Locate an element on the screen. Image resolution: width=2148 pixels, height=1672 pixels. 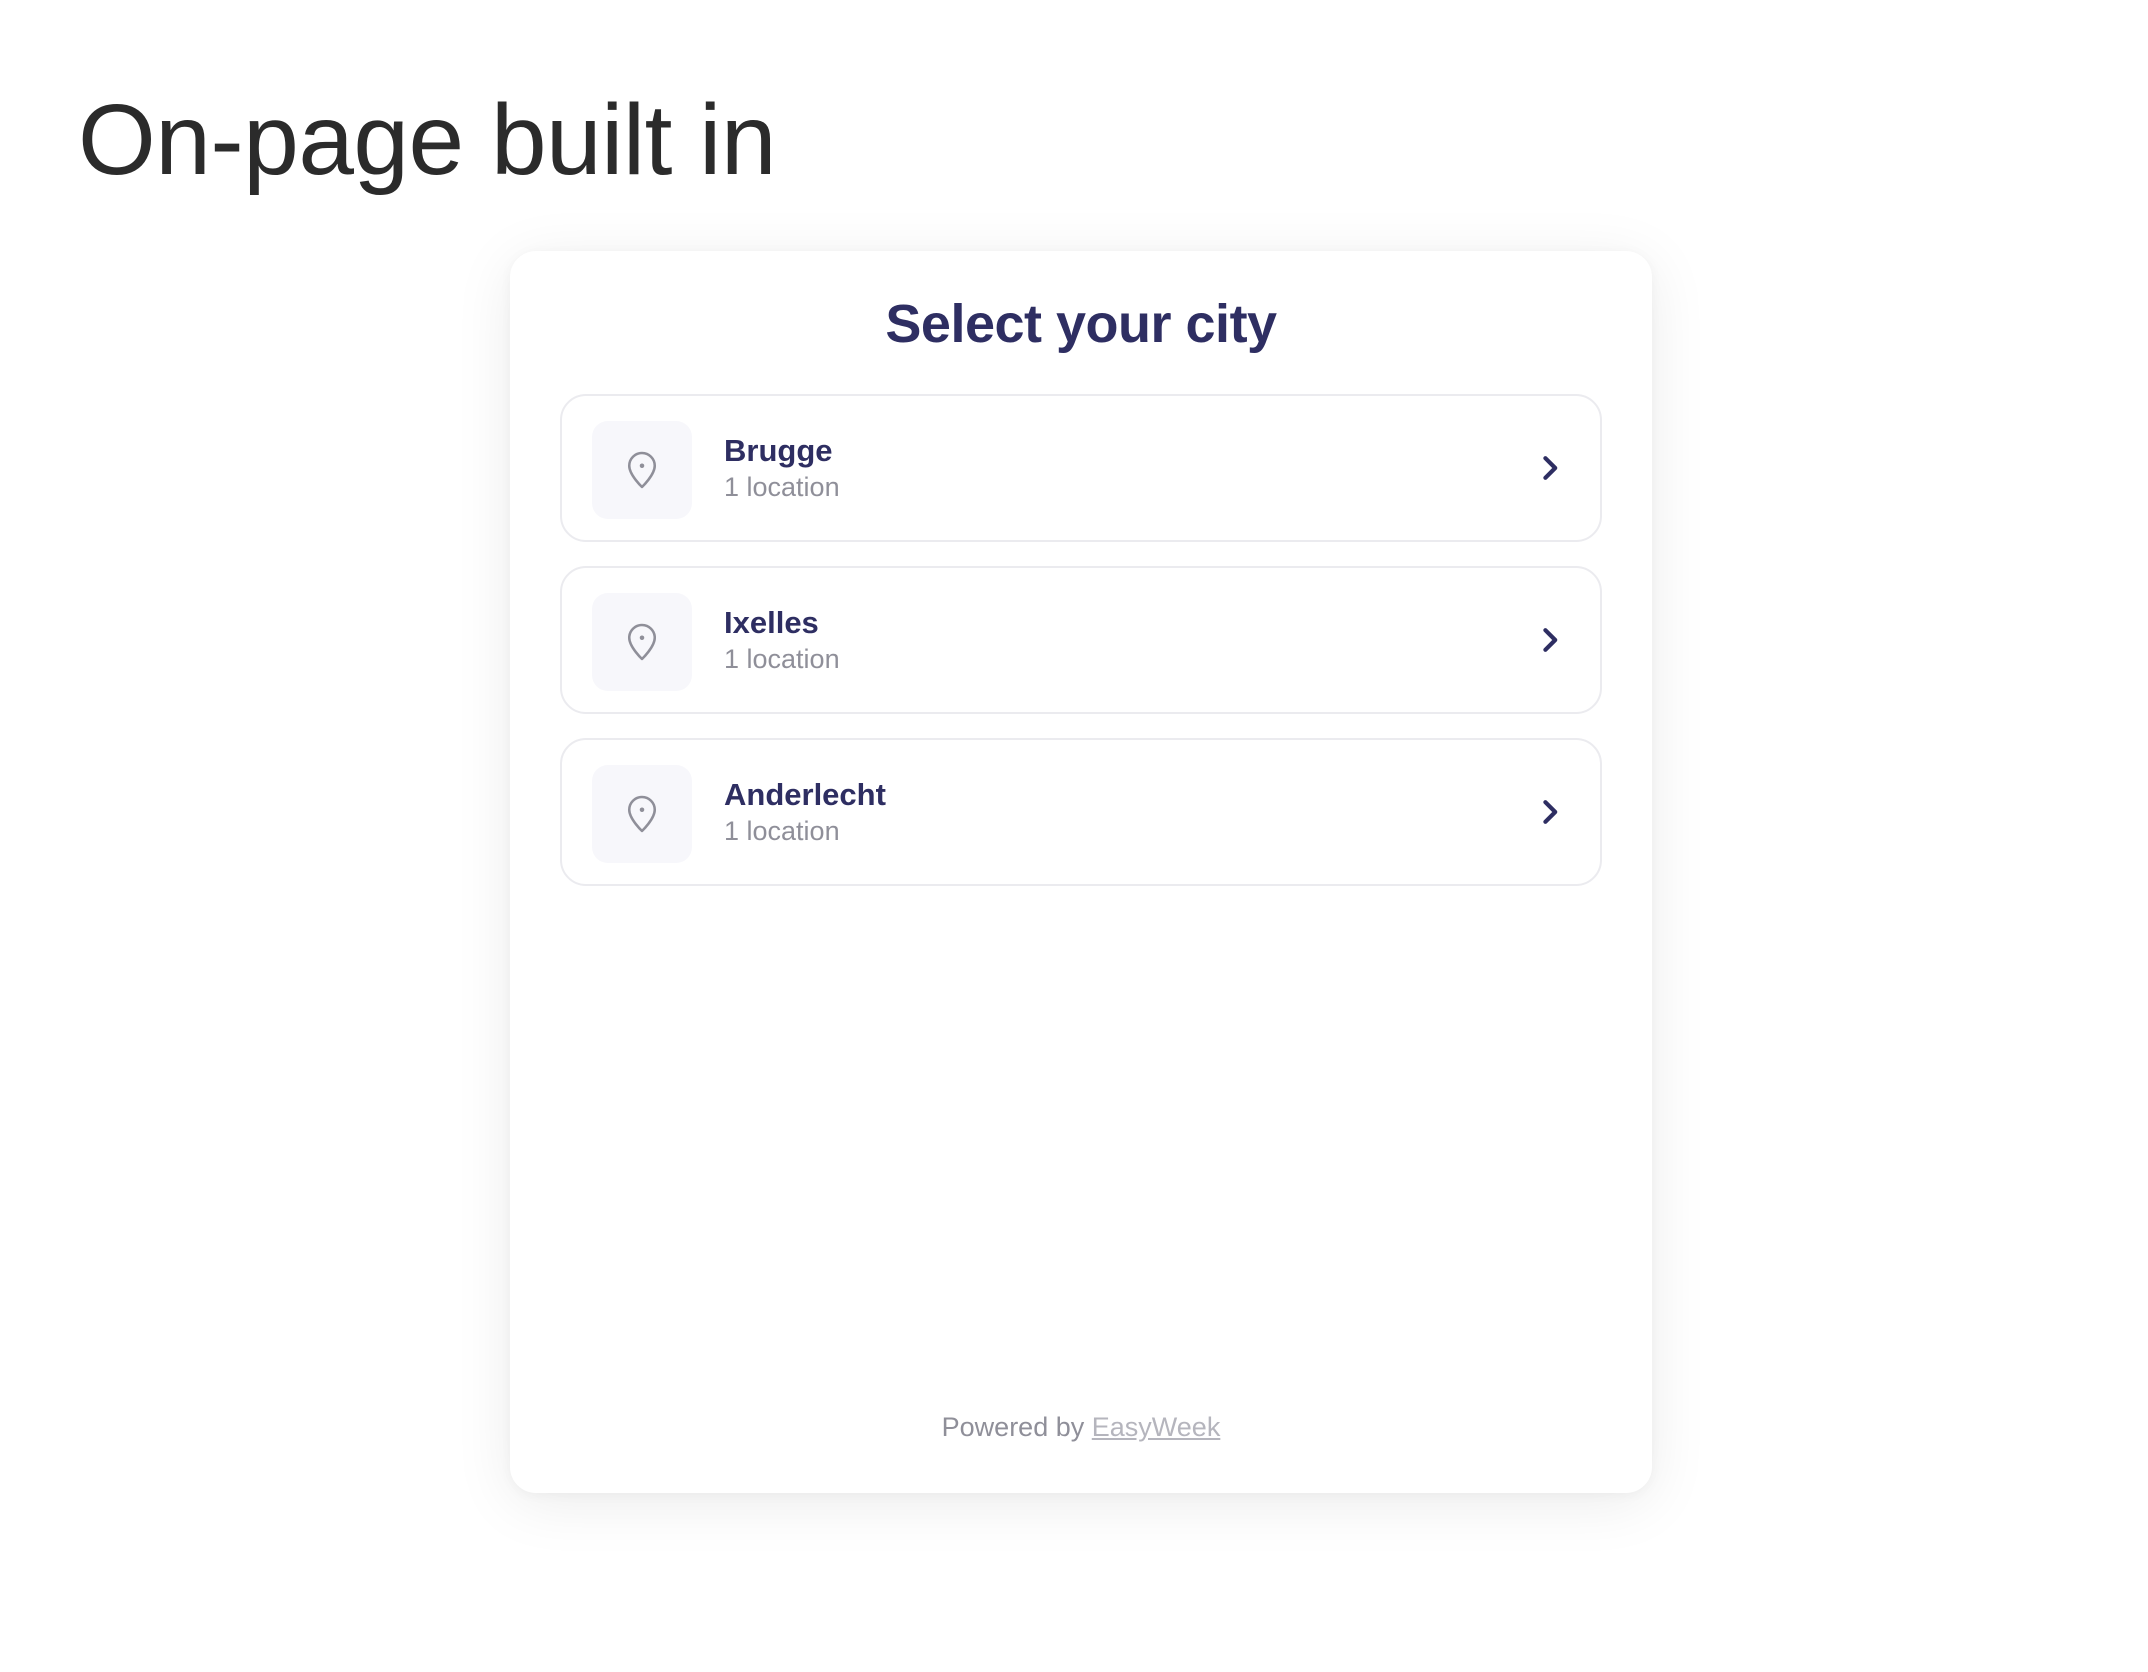
city-name: Anderlecht is located at coordinates (805, 794).